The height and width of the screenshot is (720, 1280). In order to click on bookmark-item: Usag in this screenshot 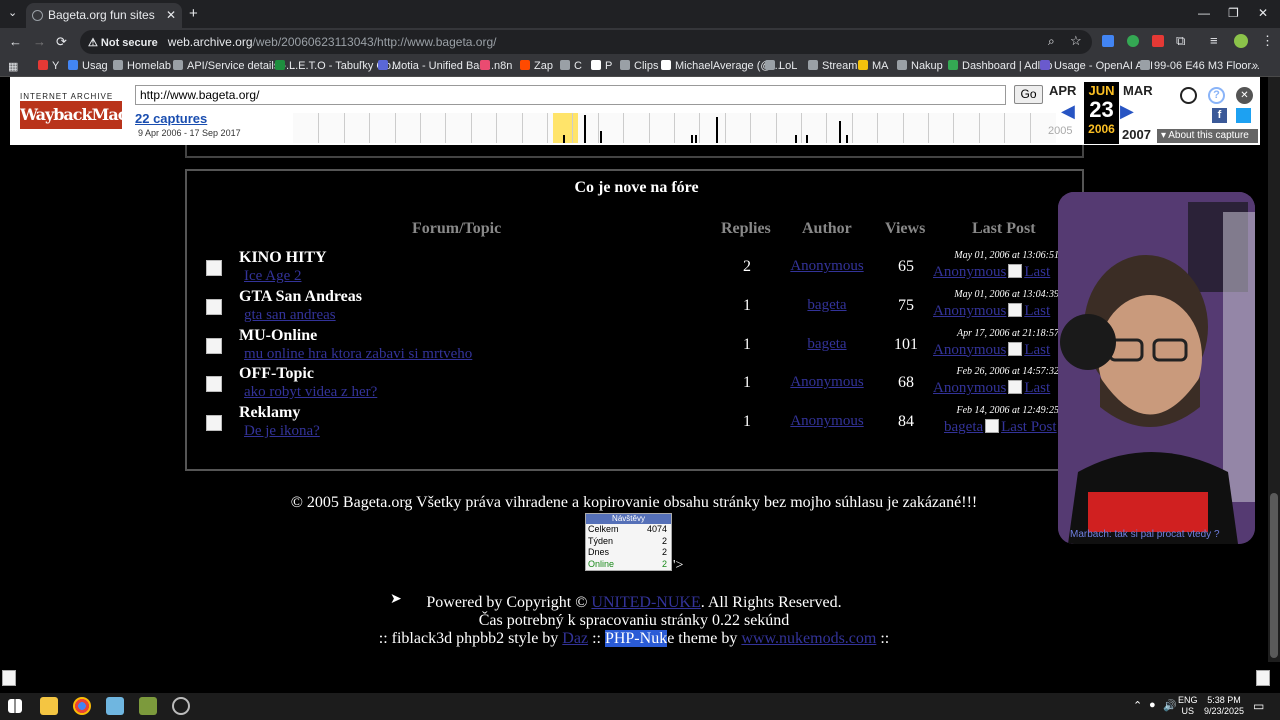, I will do `click(88, 66)`.